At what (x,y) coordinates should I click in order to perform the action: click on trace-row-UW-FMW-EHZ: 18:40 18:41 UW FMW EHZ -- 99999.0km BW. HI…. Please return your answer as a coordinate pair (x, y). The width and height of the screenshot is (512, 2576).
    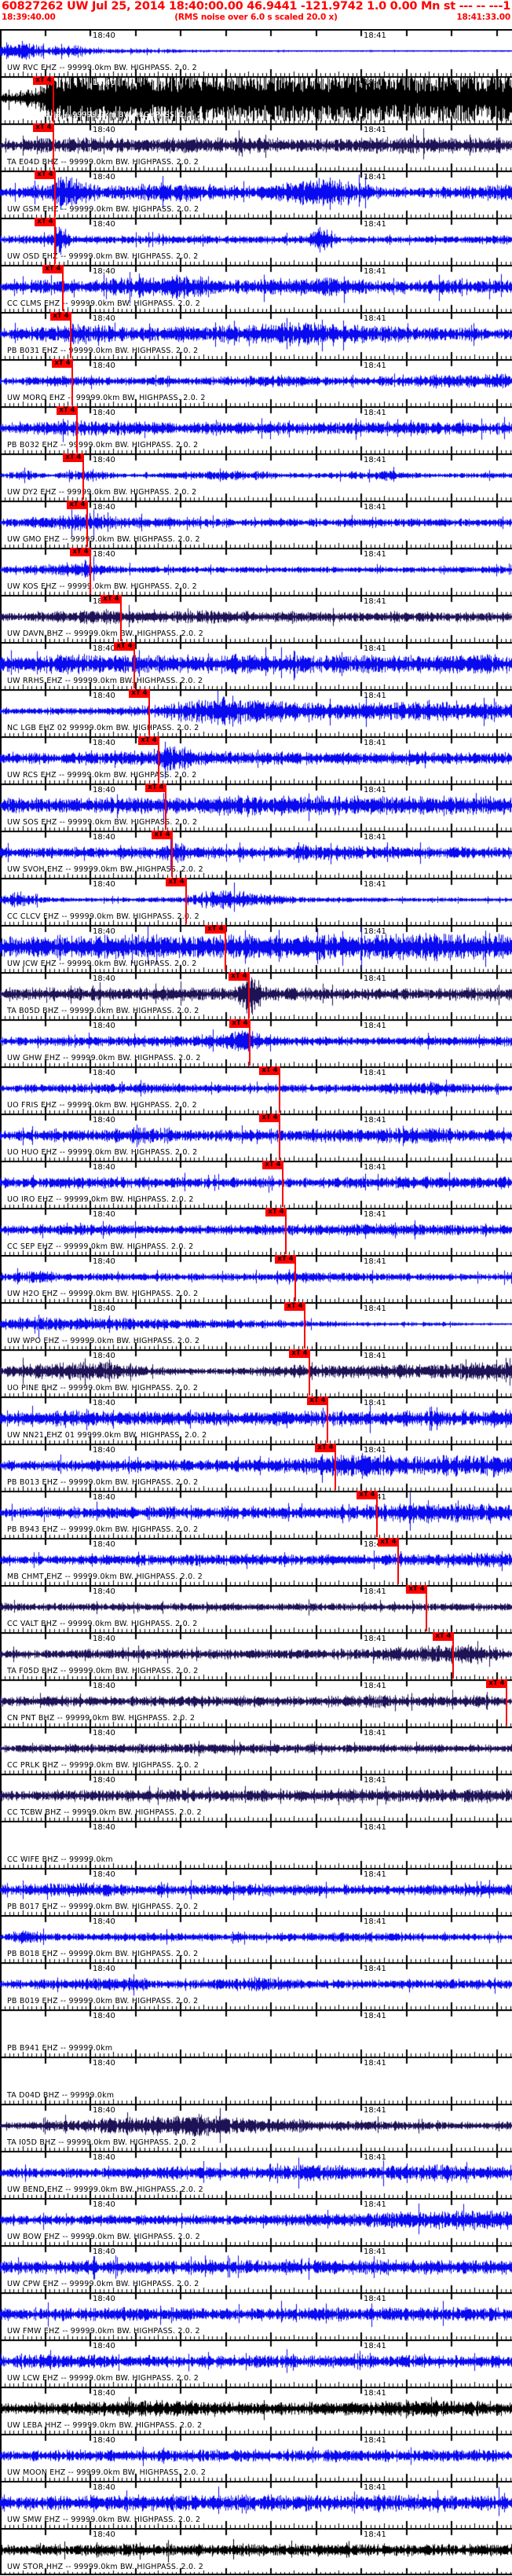
    Looking at the image, I should click on (256, 2315).